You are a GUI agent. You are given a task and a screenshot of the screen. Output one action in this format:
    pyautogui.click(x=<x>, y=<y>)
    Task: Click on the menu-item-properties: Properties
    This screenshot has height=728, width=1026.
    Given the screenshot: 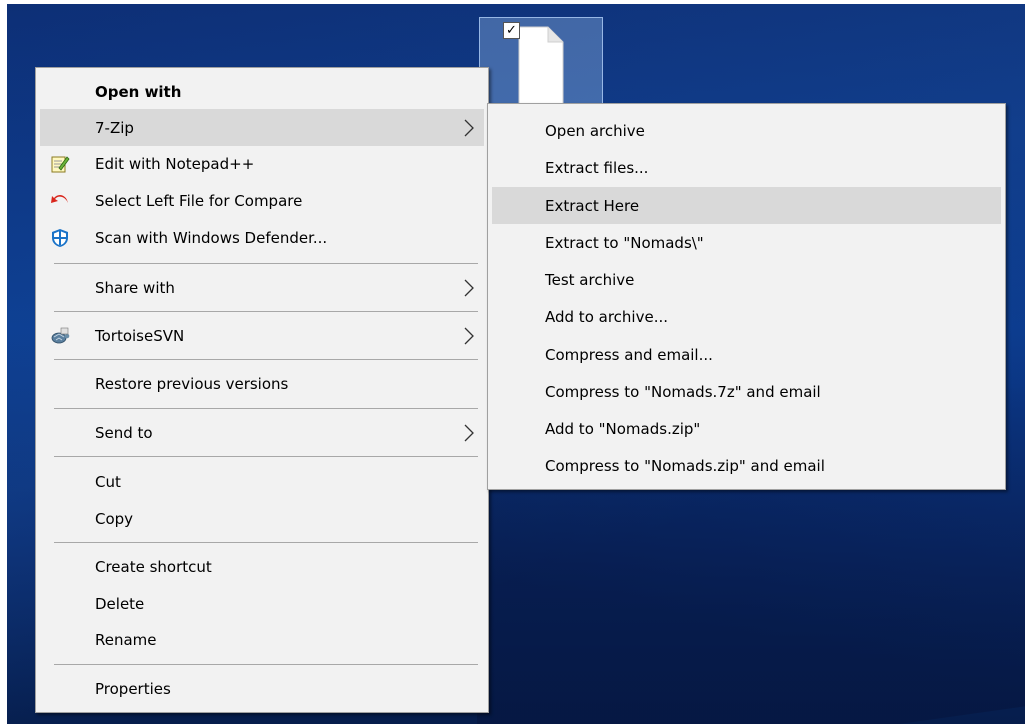 What is the action you would take?
    pyautogui.click(x=262, y=688)
    